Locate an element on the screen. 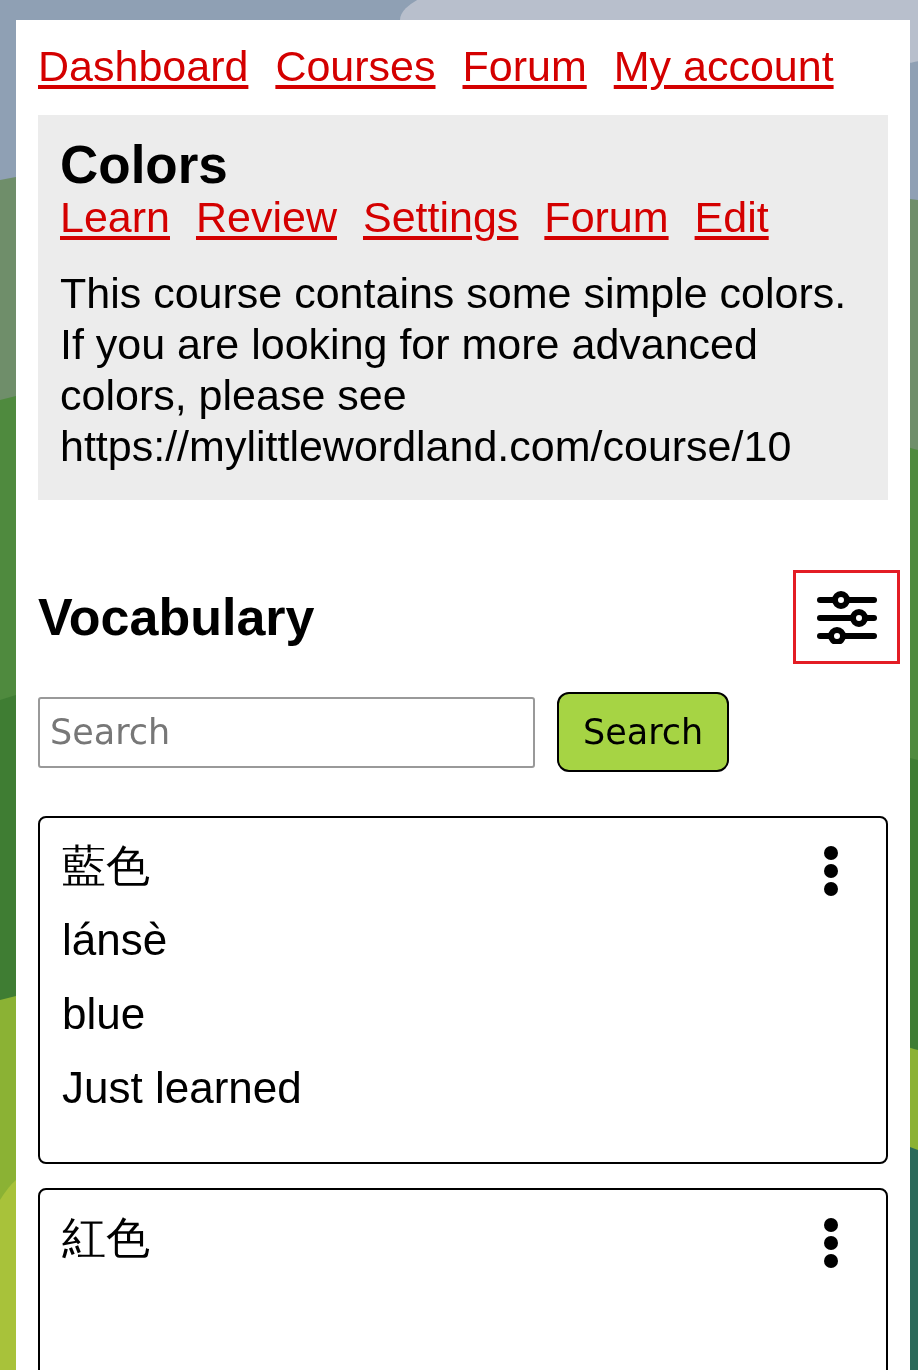 This screenshot has width=918, height=1370. course-link: Edit is located at coordinates (731, 217).